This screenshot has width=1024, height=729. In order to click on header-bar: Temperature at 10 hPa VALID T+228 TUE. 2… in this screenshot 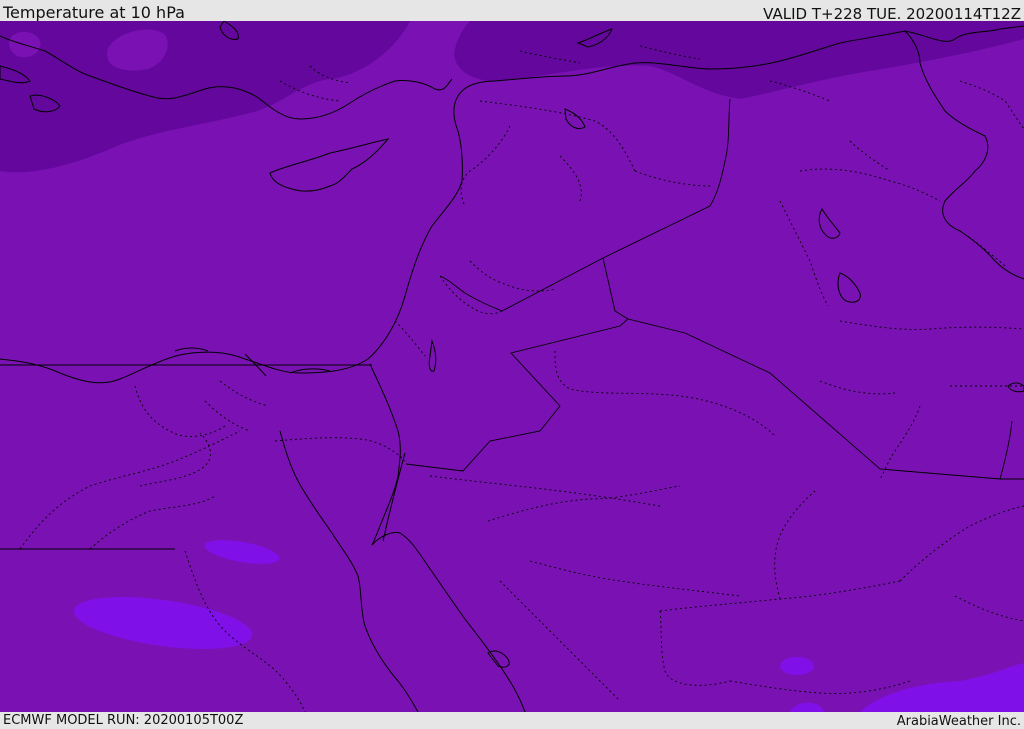, I will do `click(512, 11)`.